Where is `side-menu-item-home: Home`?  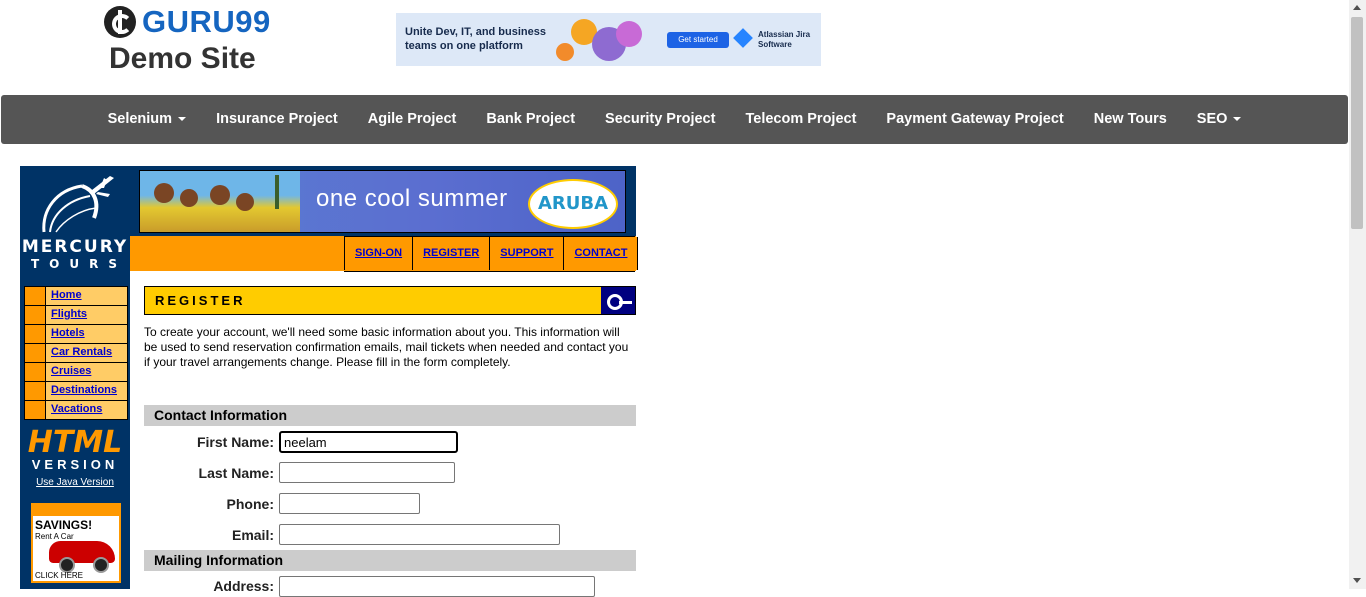 side-menu-item-home: Home is located at coordinates (76, 296).